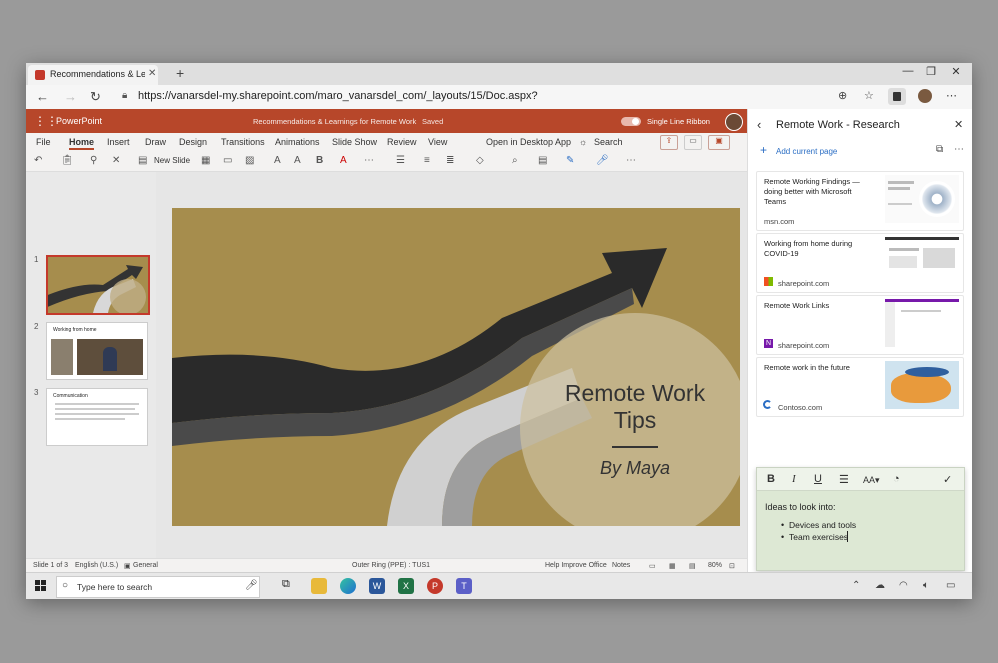  I want to click on tab-animations: Animations, so click(297, 142).